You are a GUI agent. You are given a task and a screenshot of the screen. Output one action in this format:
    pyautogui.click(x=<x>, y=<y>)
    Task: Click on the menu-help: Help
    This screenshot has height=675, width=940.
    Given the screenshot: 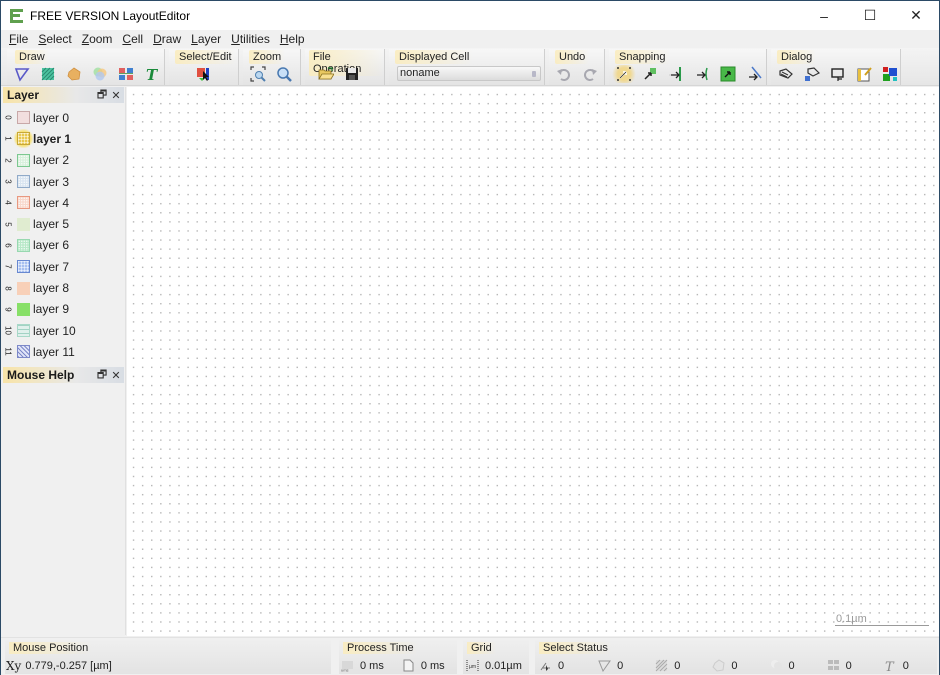 What is the action you would take?
    pyautogui.click(x=292, y=39)
    